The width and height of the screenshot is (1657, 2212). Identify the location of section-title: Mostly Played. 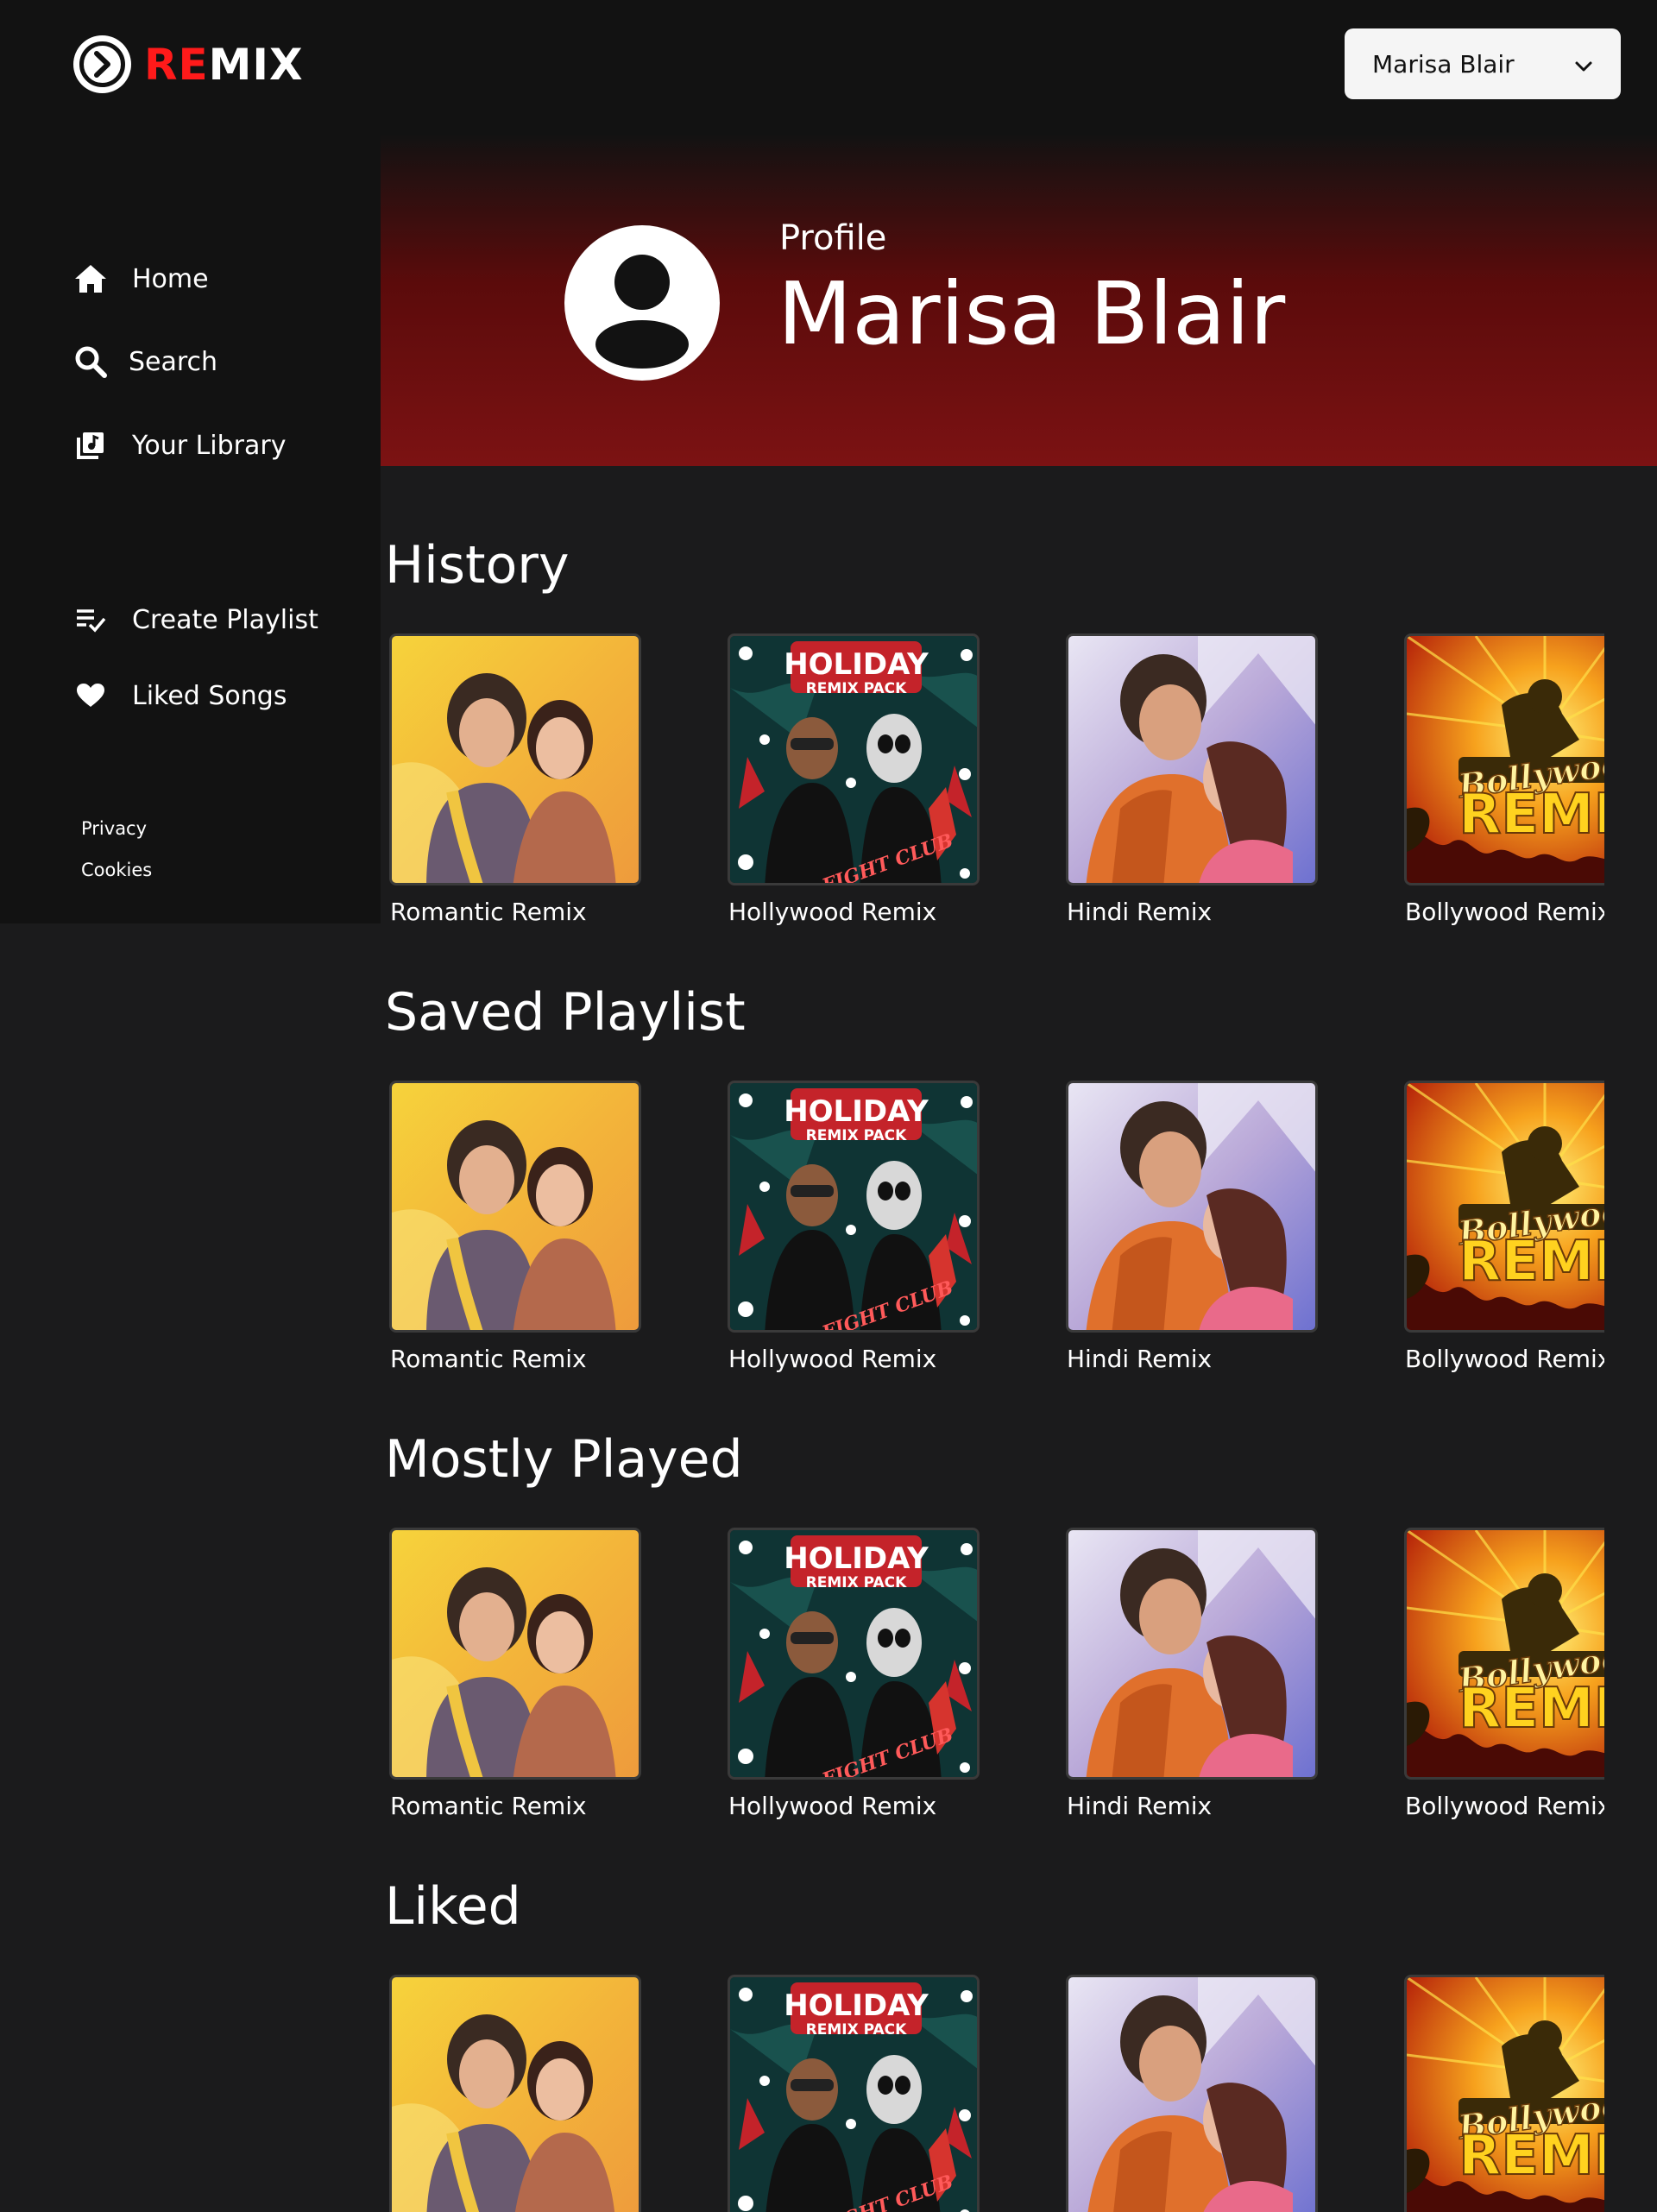
(564, 1460).